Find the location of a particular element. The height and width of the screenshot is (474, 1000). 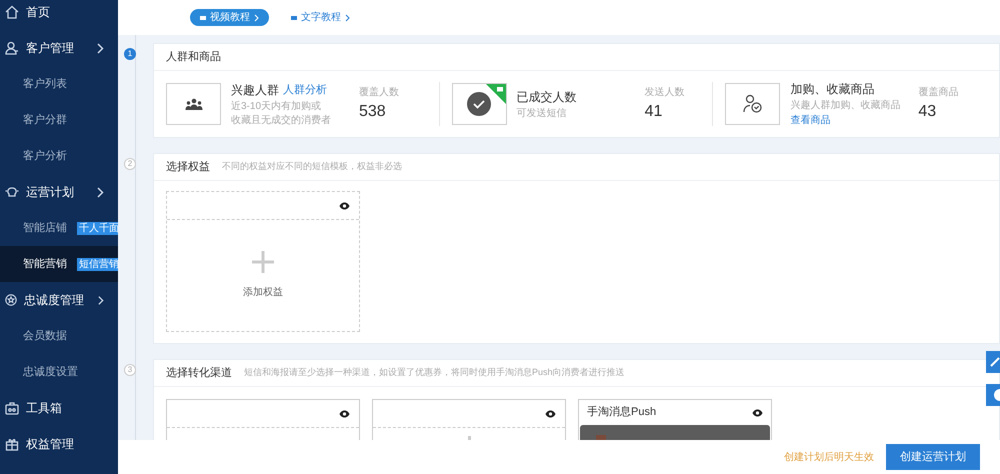

home-icon is located at coordinates (12, 12).